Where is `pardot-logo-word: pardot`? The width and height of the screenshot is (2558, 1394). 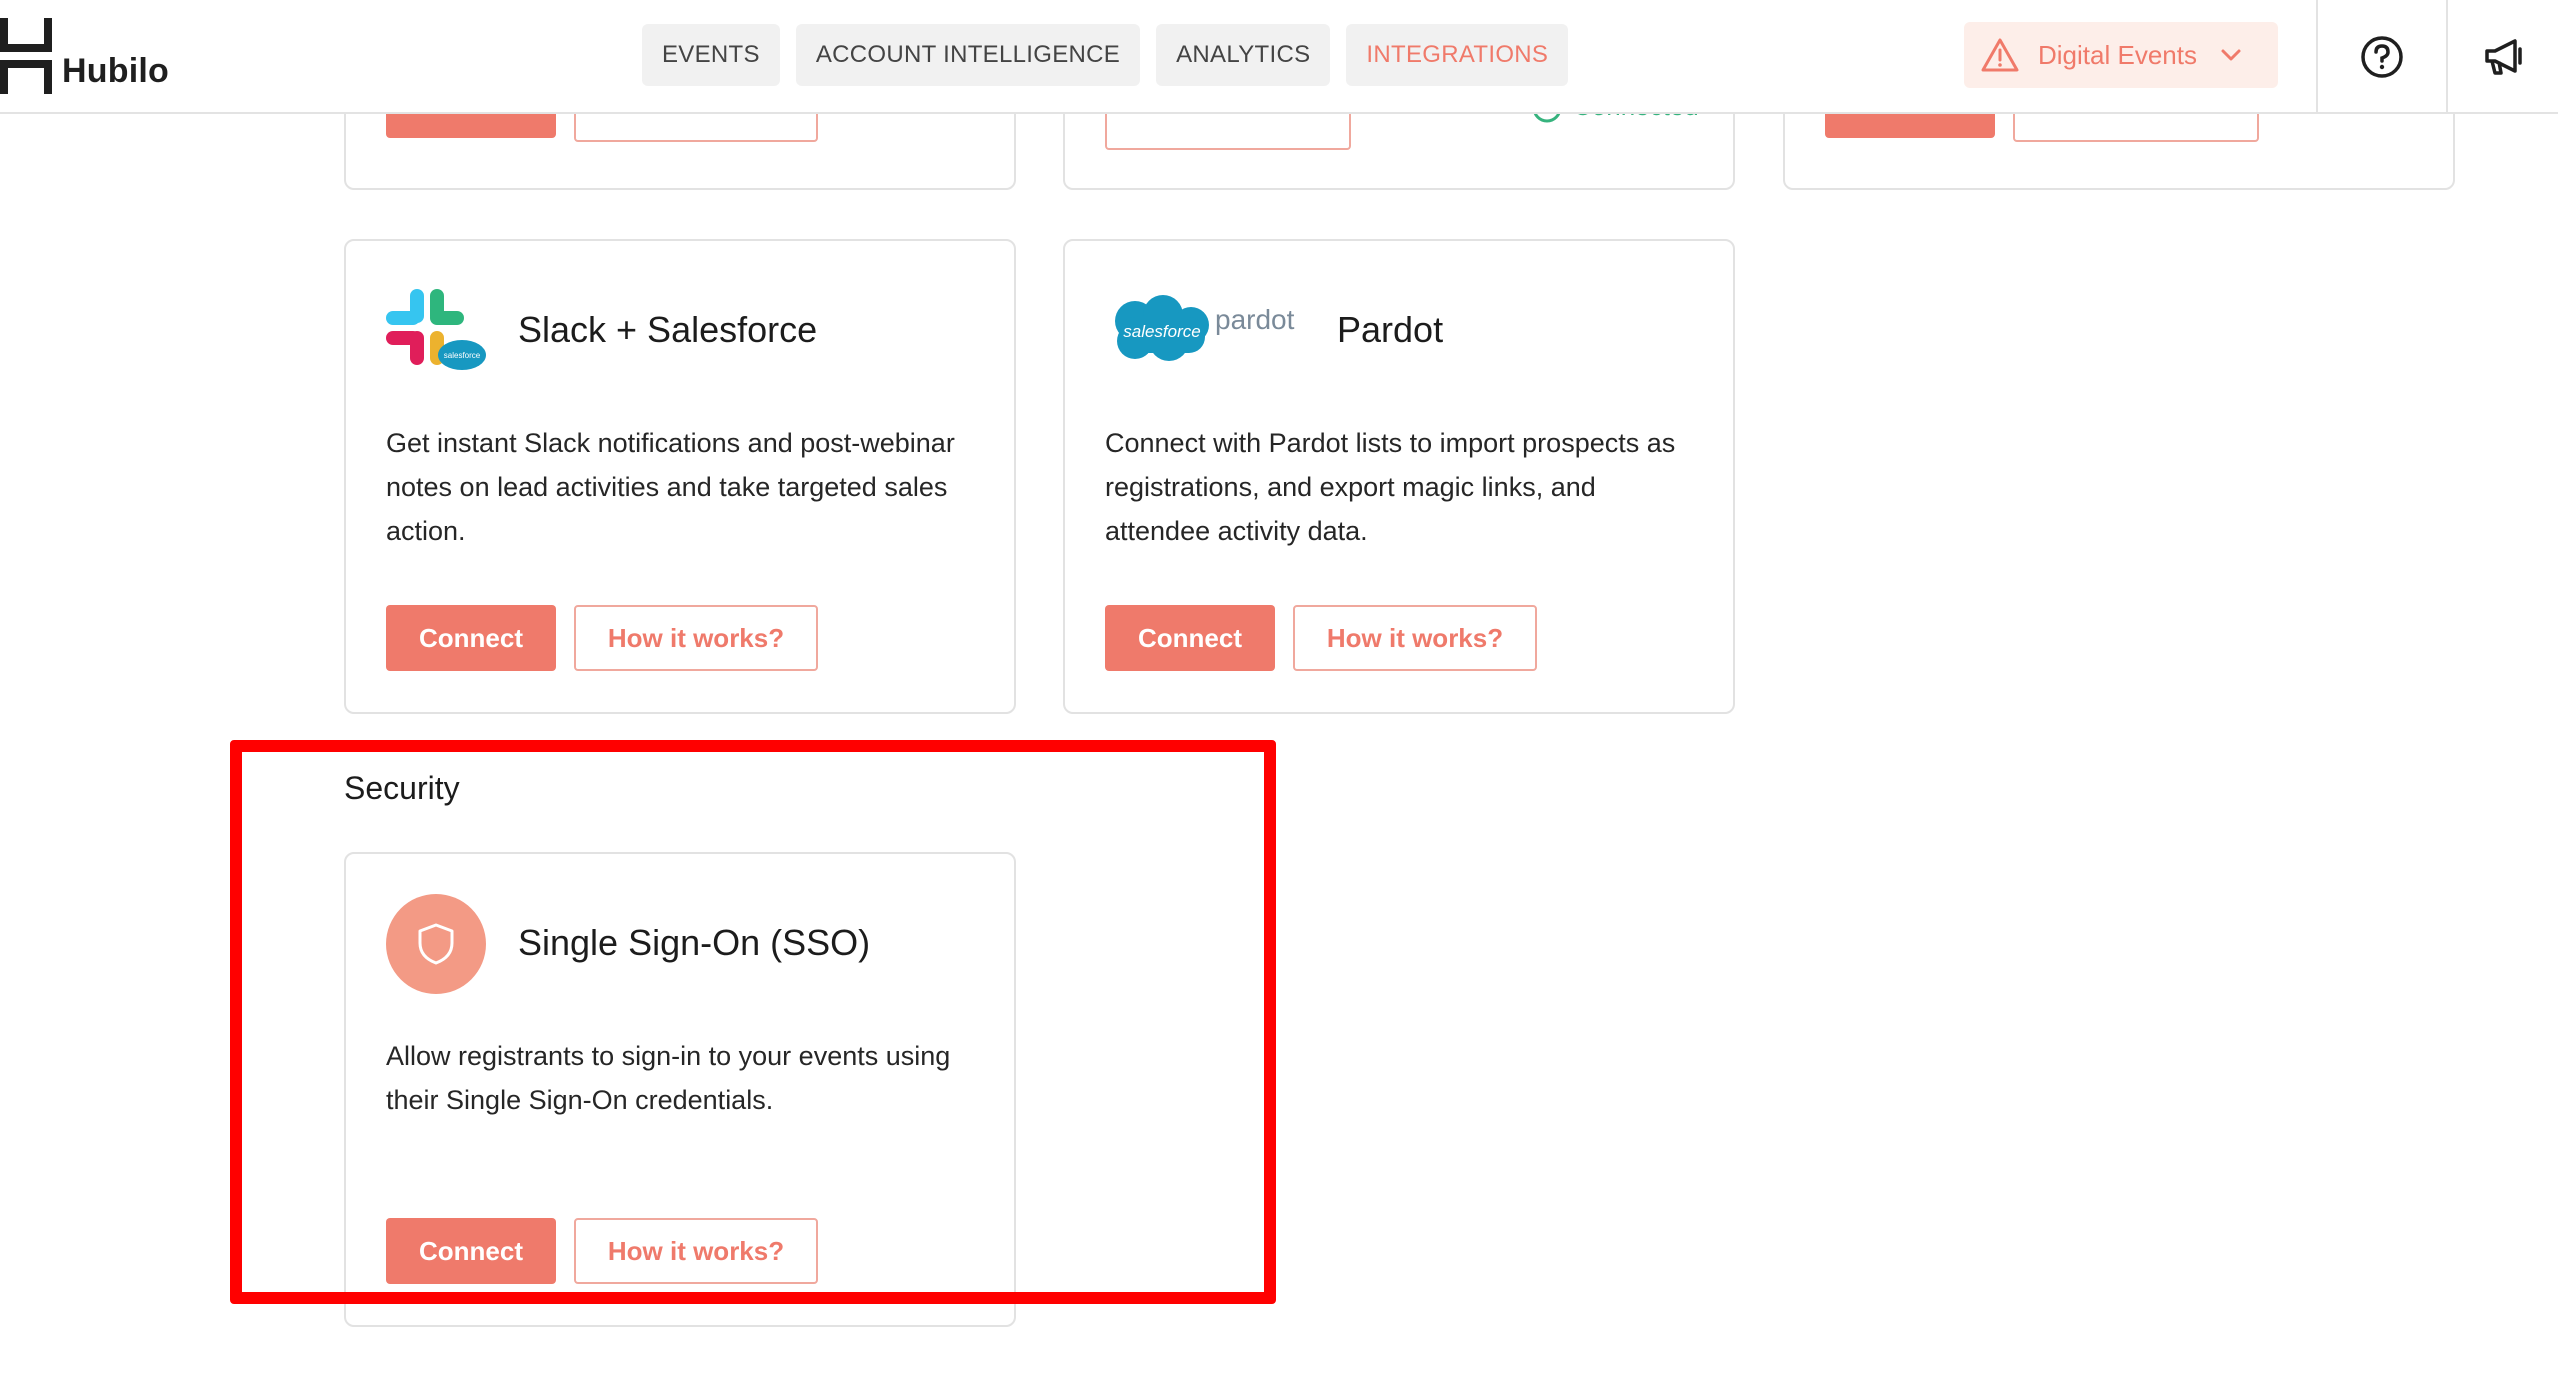 pardot-logo-word: pardot is located at coordinates (1255, 319).